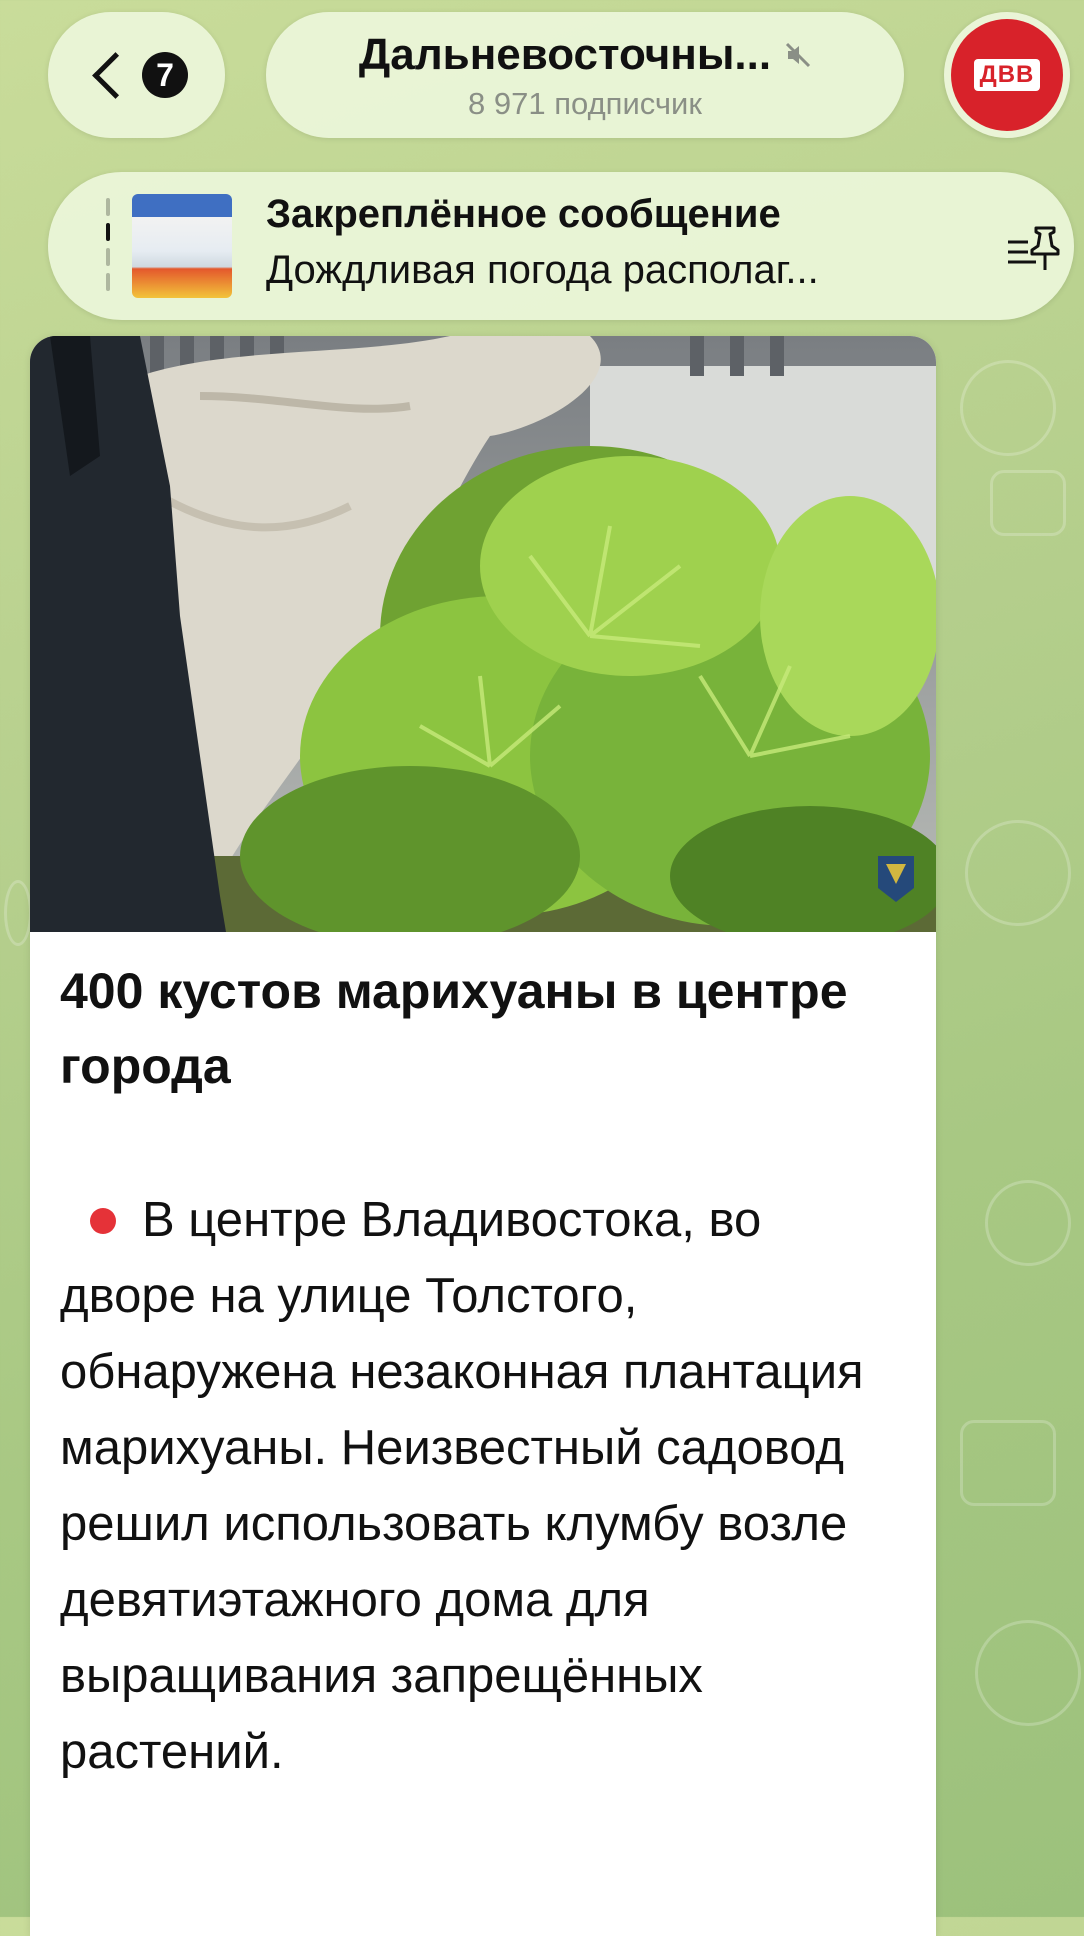 The image size is (1084, 1936). Describe the element at coordinates (182, 246) in the screenshot. I see `pinned-thumbnail` at that location.